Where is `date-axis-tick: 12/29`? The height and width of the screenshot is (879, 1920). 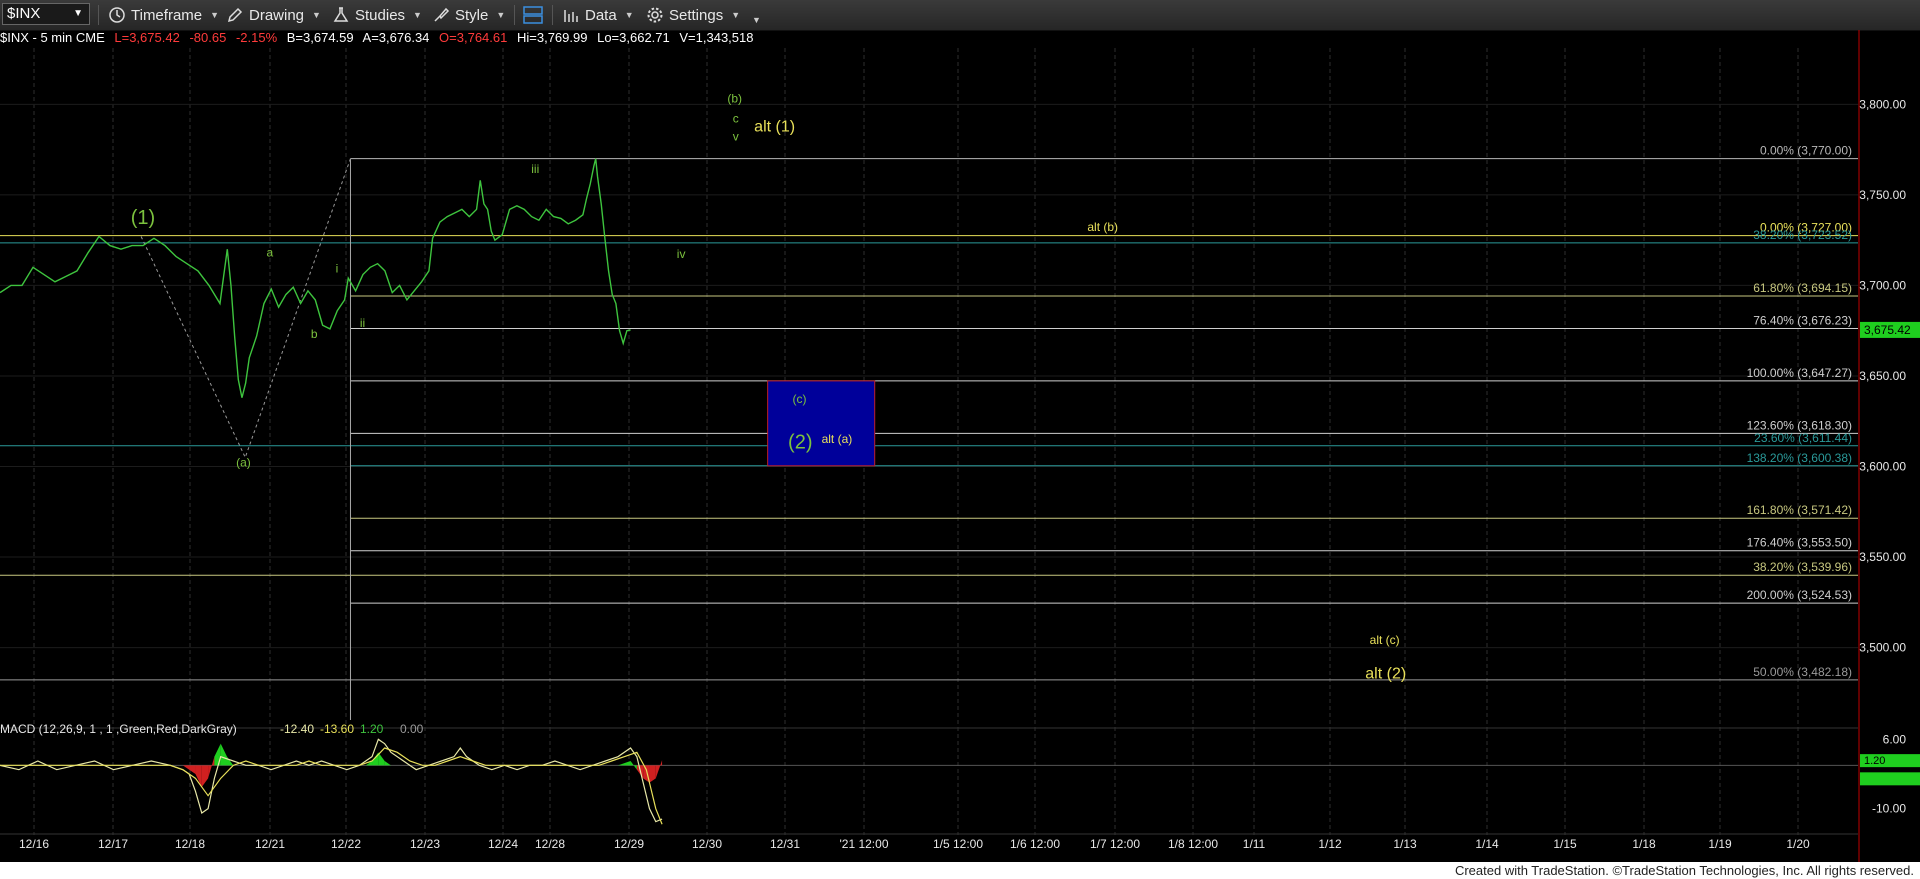 date-axis-tick: 12/29 is located at coordinates (629, 844).